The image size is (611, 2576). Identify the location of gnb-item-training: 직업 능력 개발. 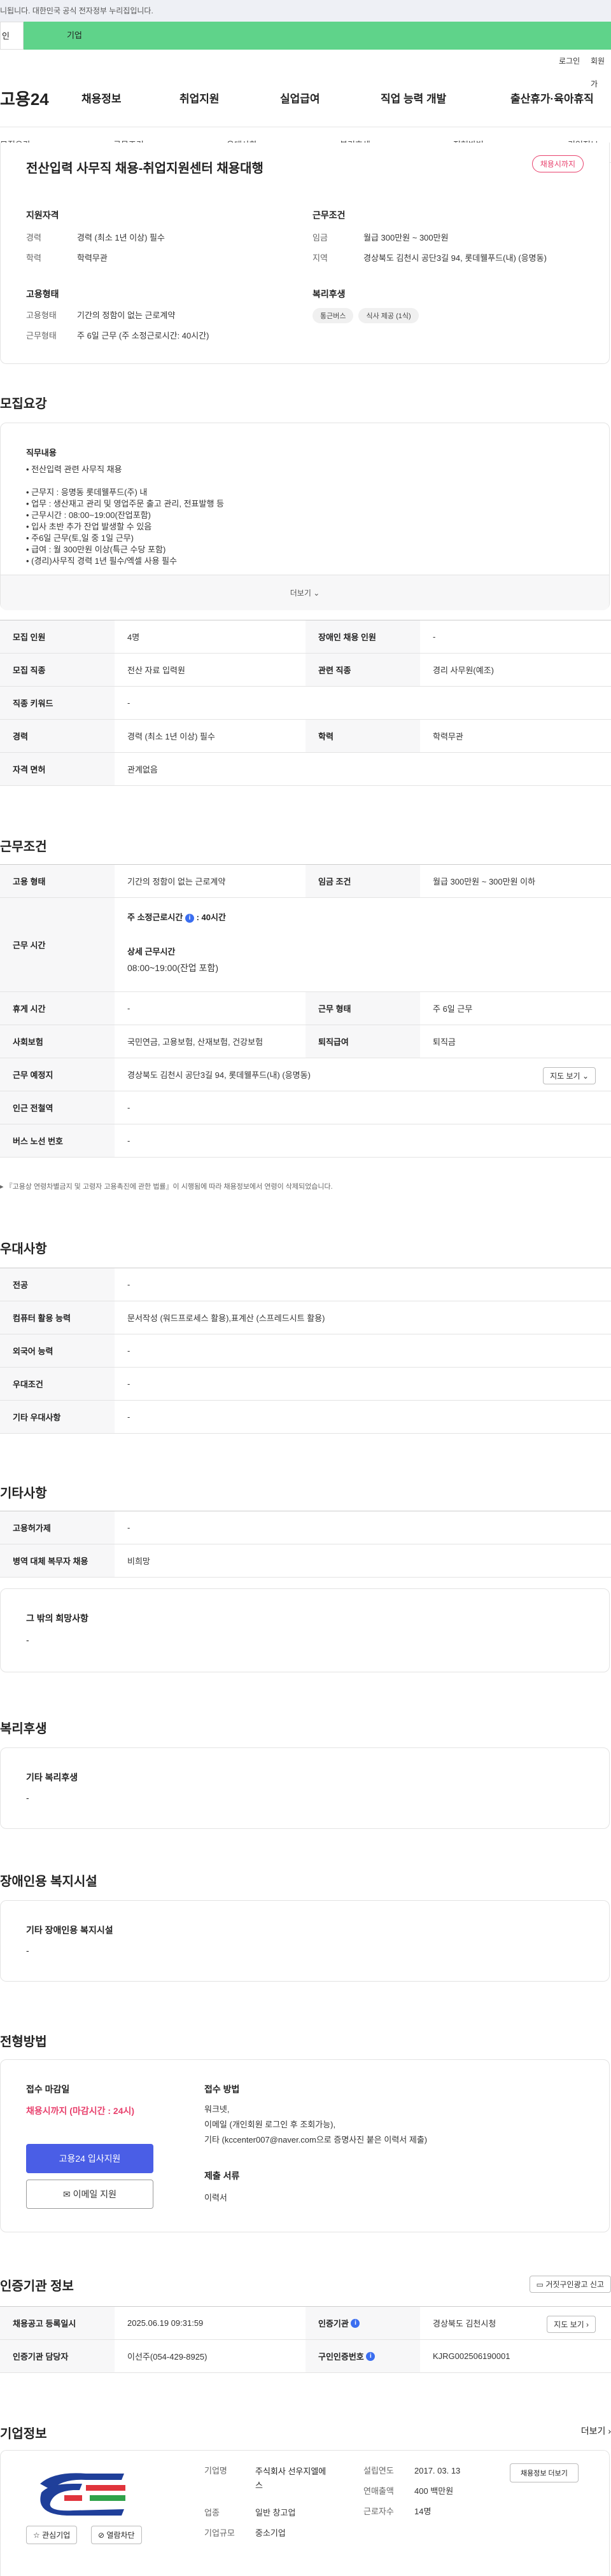
(413, 99).